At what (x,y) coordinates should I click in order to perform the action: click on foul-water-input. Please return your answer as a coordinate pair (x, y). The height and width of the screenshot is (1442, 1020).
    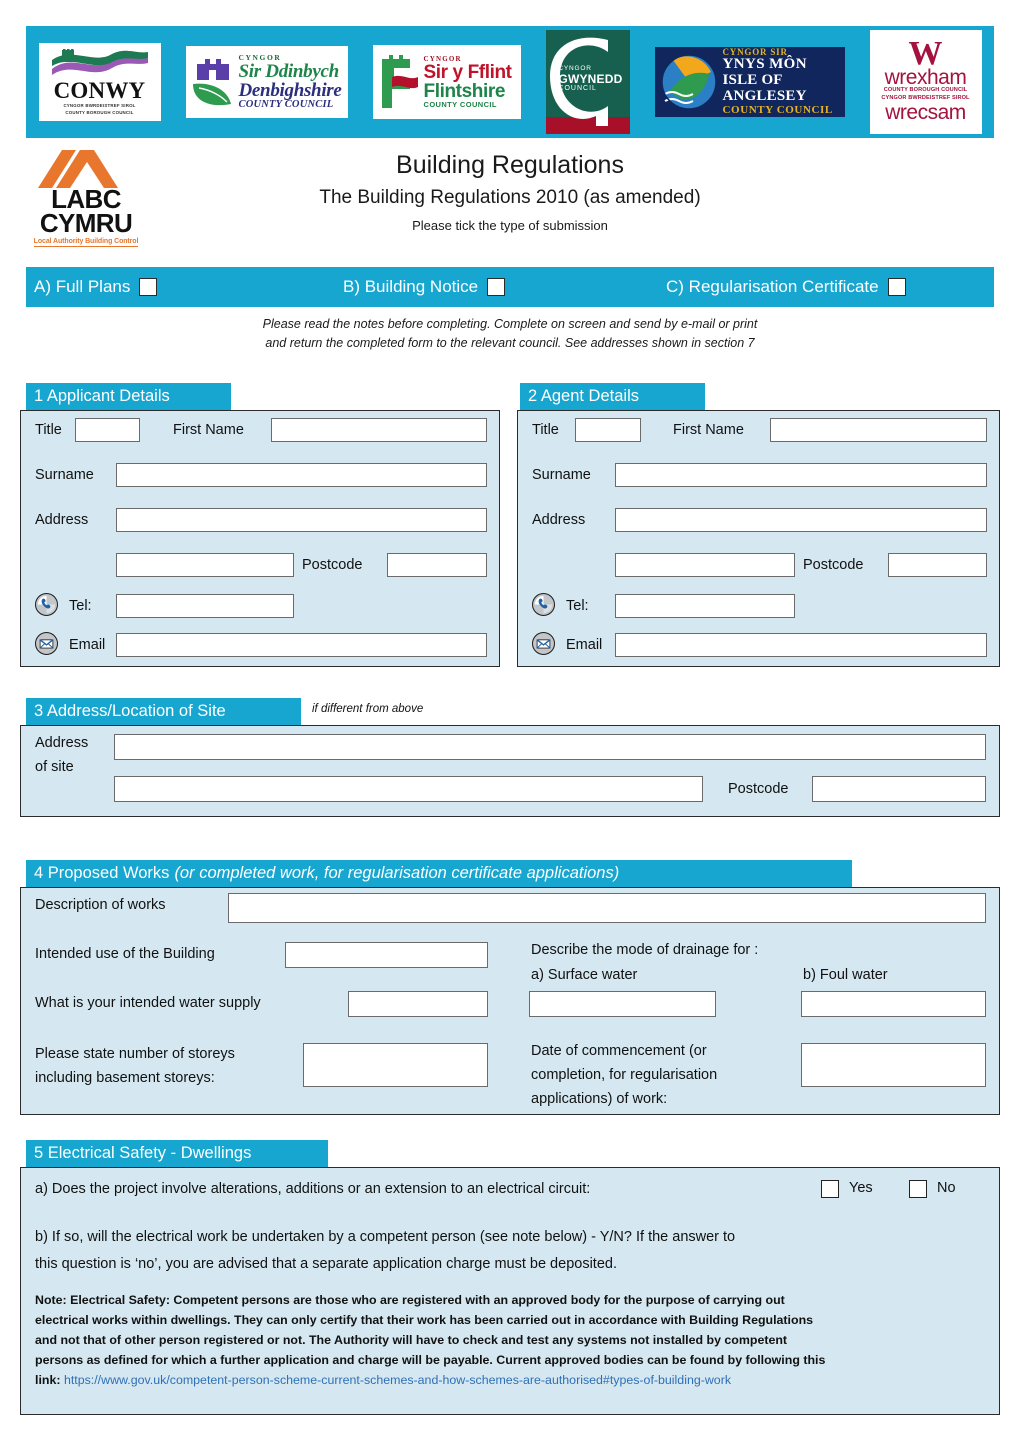
    Looking at the image, I should click on (893, 1004).